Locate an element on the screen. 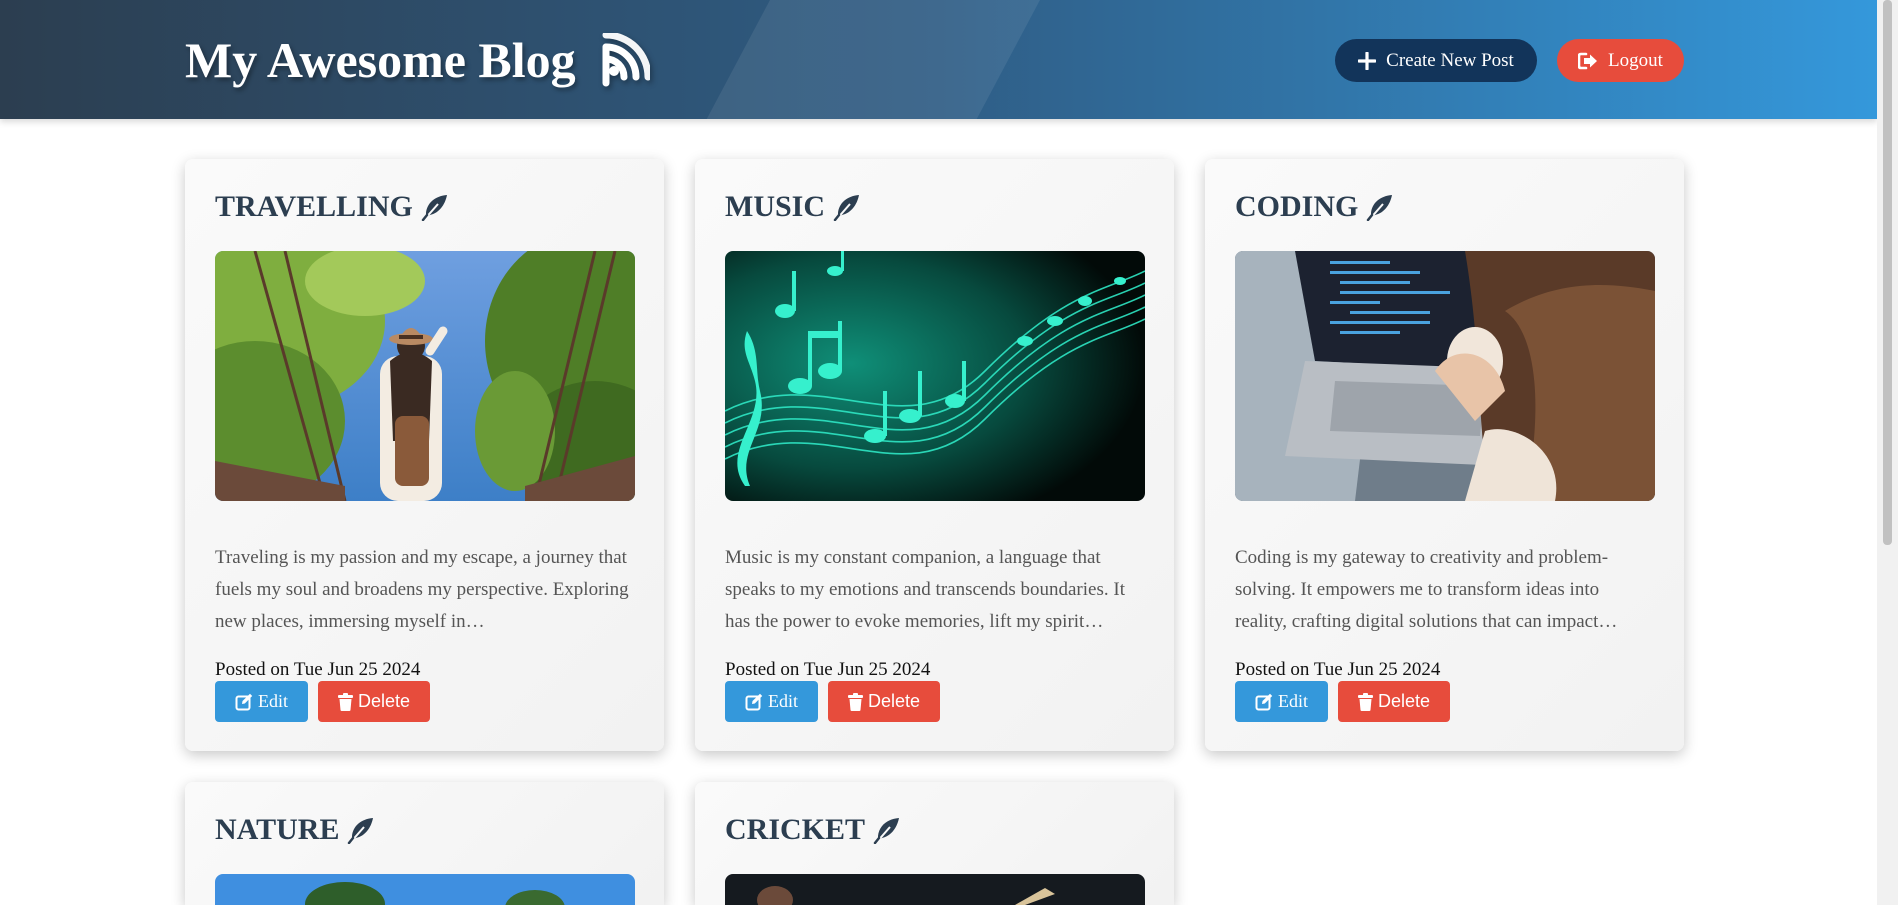 The width and height of the screenshot is (1898, 905). post-title-text: NATURE is located at coordinates (277, 829).